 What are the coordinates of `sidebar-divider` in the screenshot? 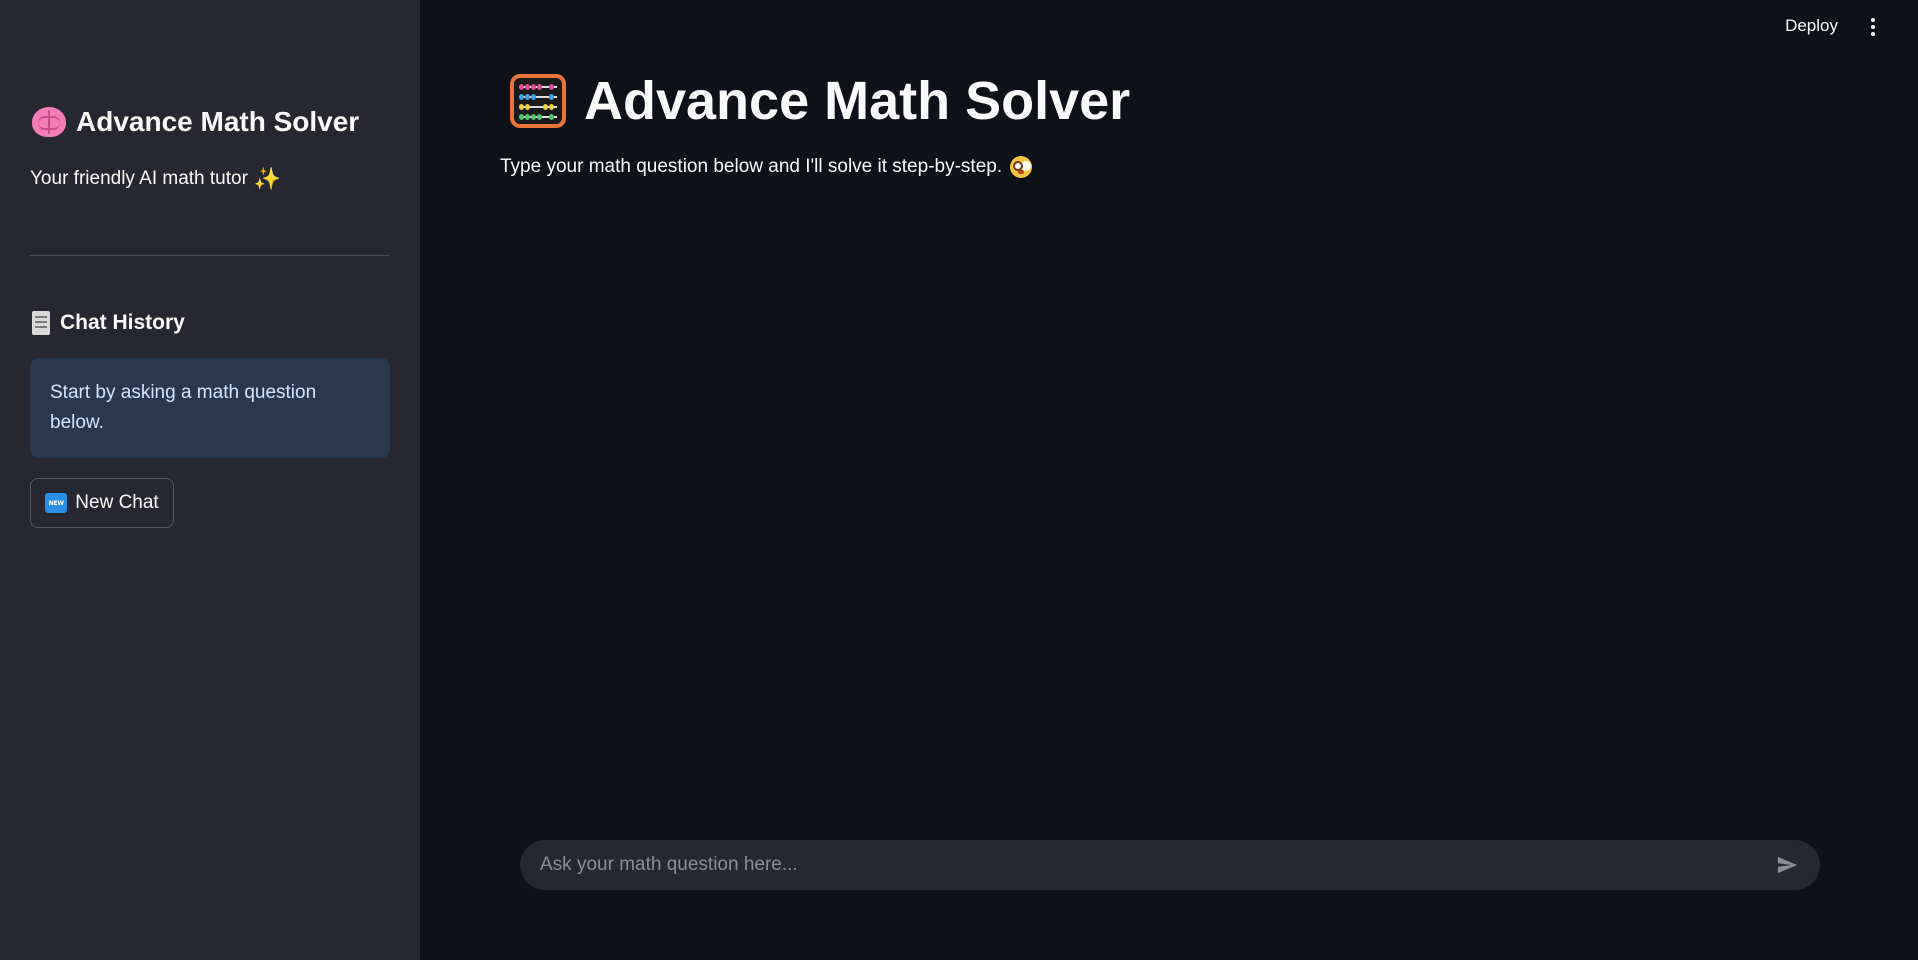 It's located at (210, 255).